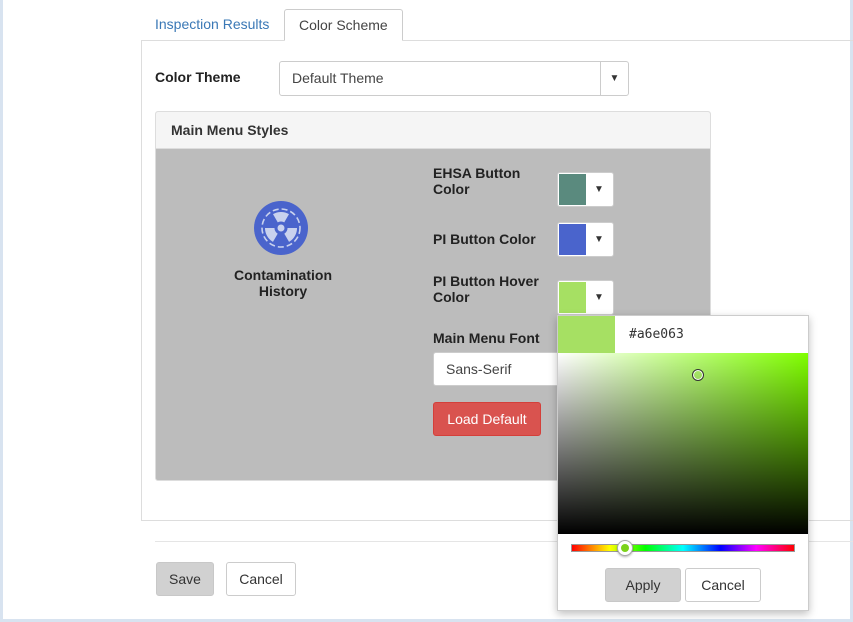 This screenshot has height=622, width=853. What do you see at coordinates (283, 283) in the screenshot?
I see `preview-menu-label: Contamination History` at bounding box center [283, 283].